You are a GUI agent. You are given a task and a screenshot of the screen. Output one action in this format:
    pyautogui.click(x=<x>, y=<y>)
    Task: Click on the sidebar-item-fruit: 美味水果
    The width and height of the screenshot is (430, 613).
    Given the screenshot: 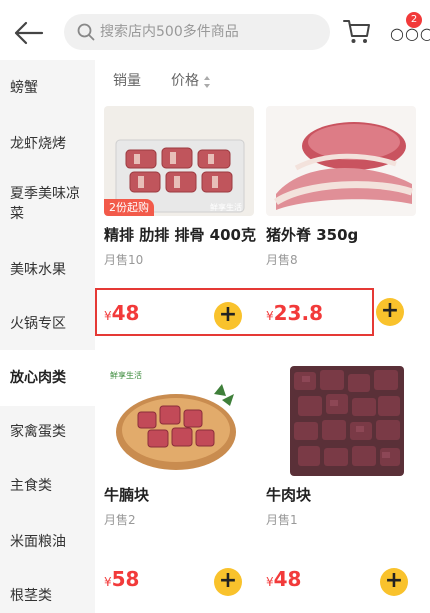 What is the action you would take?
    pyautogui.click(x=47, y=269)
    